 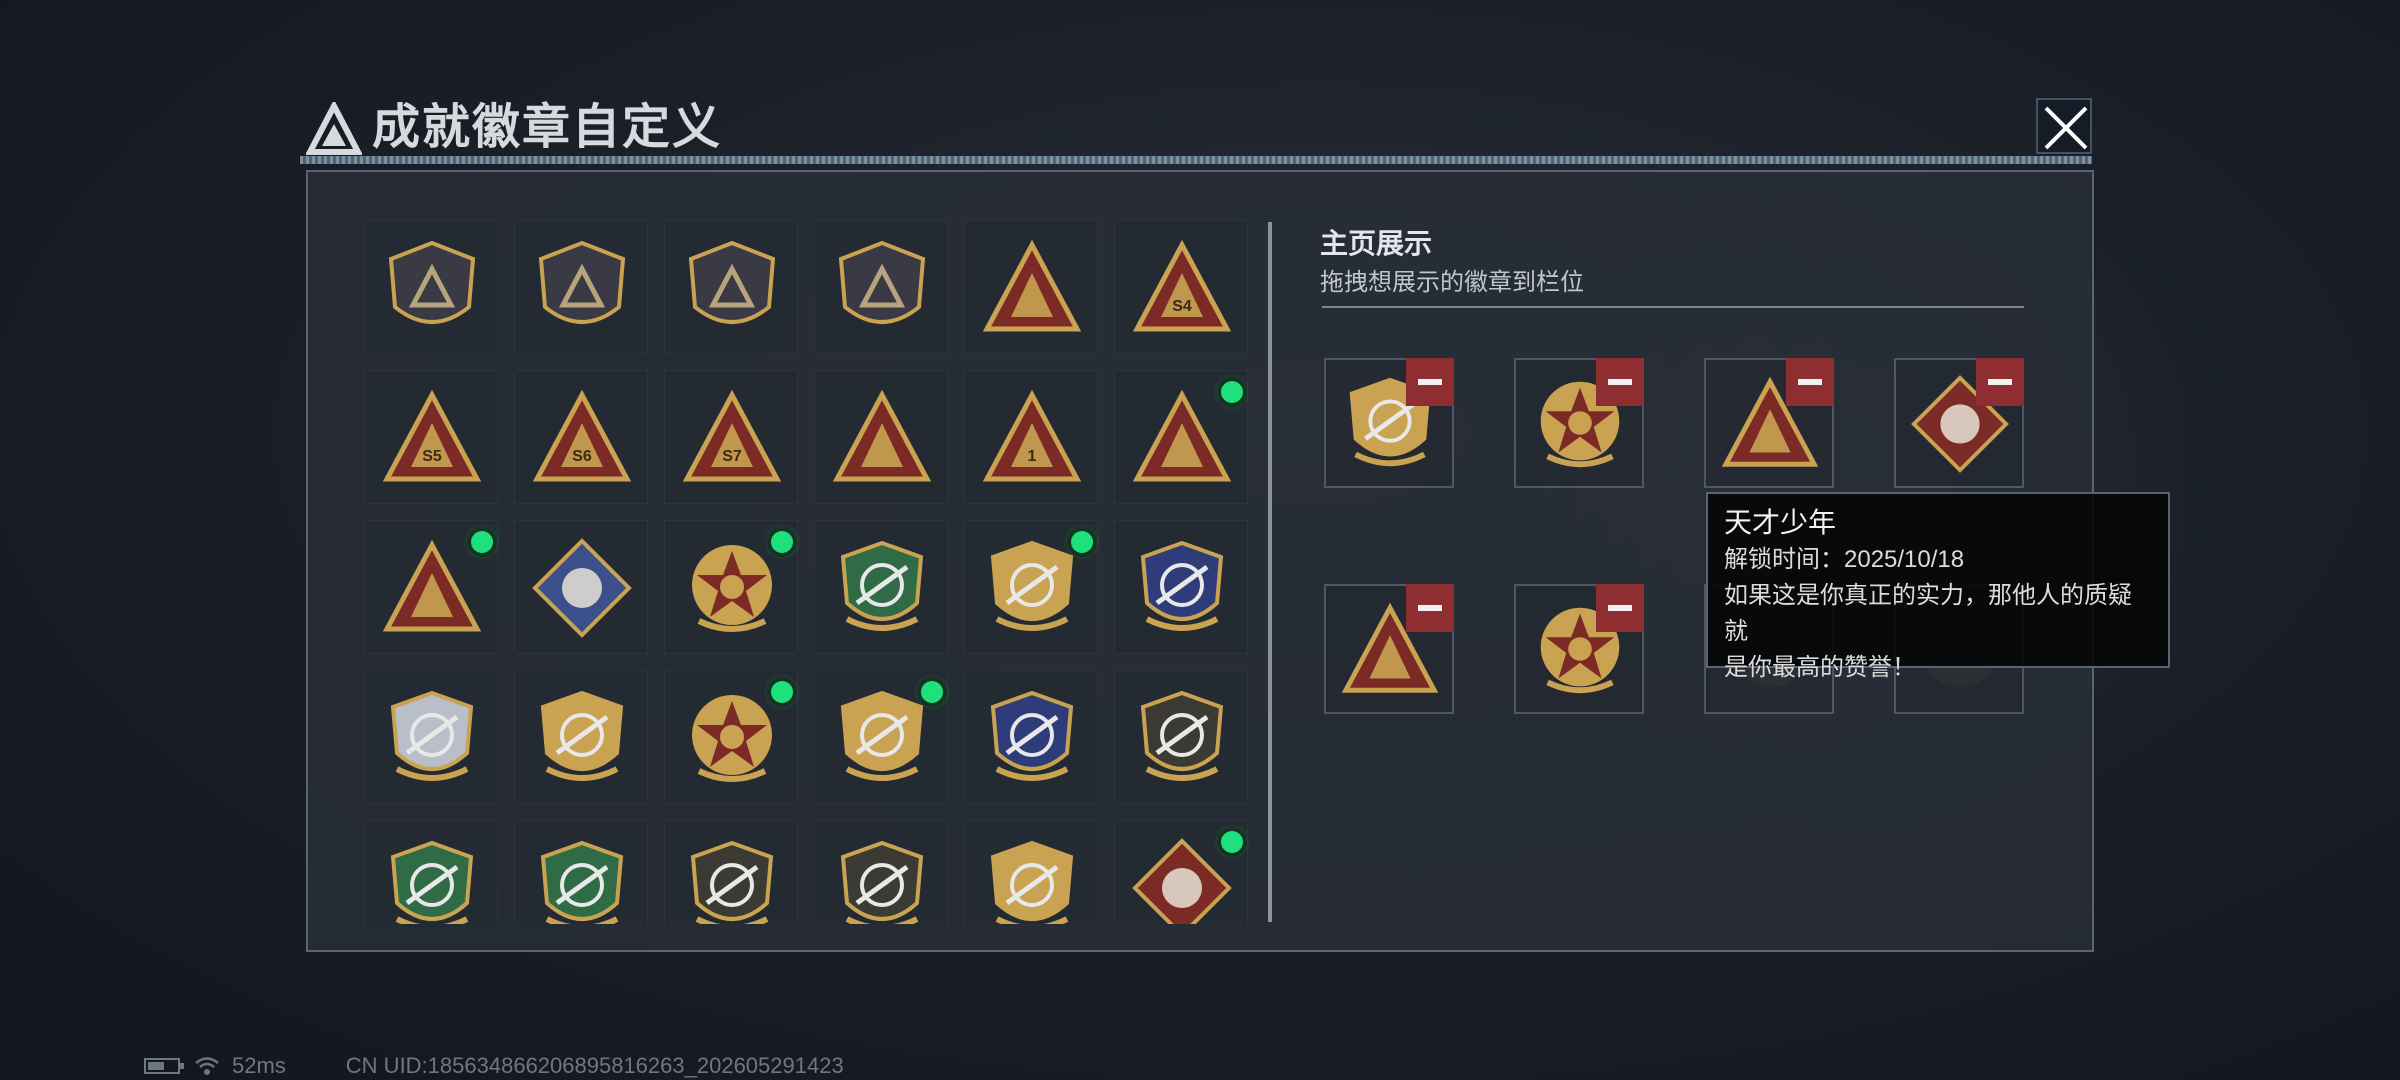 I want to click on tooltip-description-line2: 是你最高的赞誉！, so click(x=1820, y=667).